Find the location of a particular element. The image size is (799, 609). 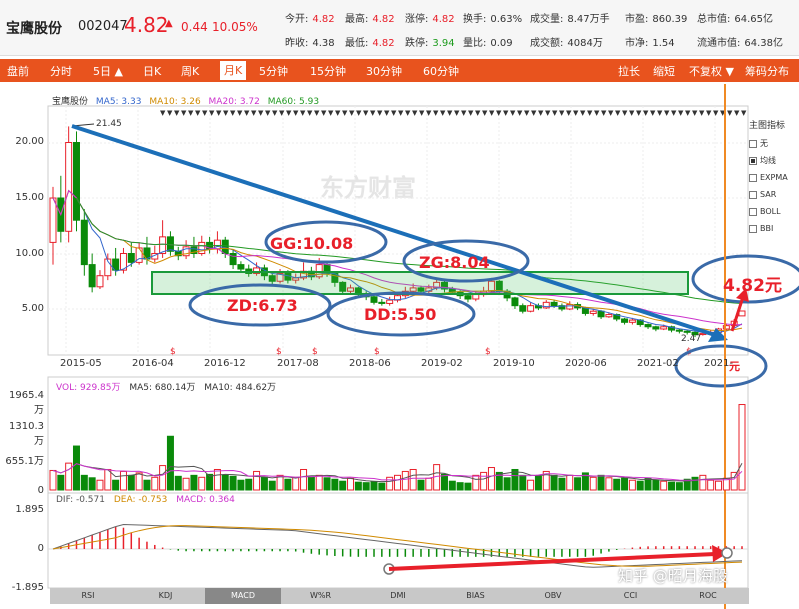

macd-legend: DIF: -0.571 DEA: -0.753 MACD: 0.364 is located at coordinates (145, 500).